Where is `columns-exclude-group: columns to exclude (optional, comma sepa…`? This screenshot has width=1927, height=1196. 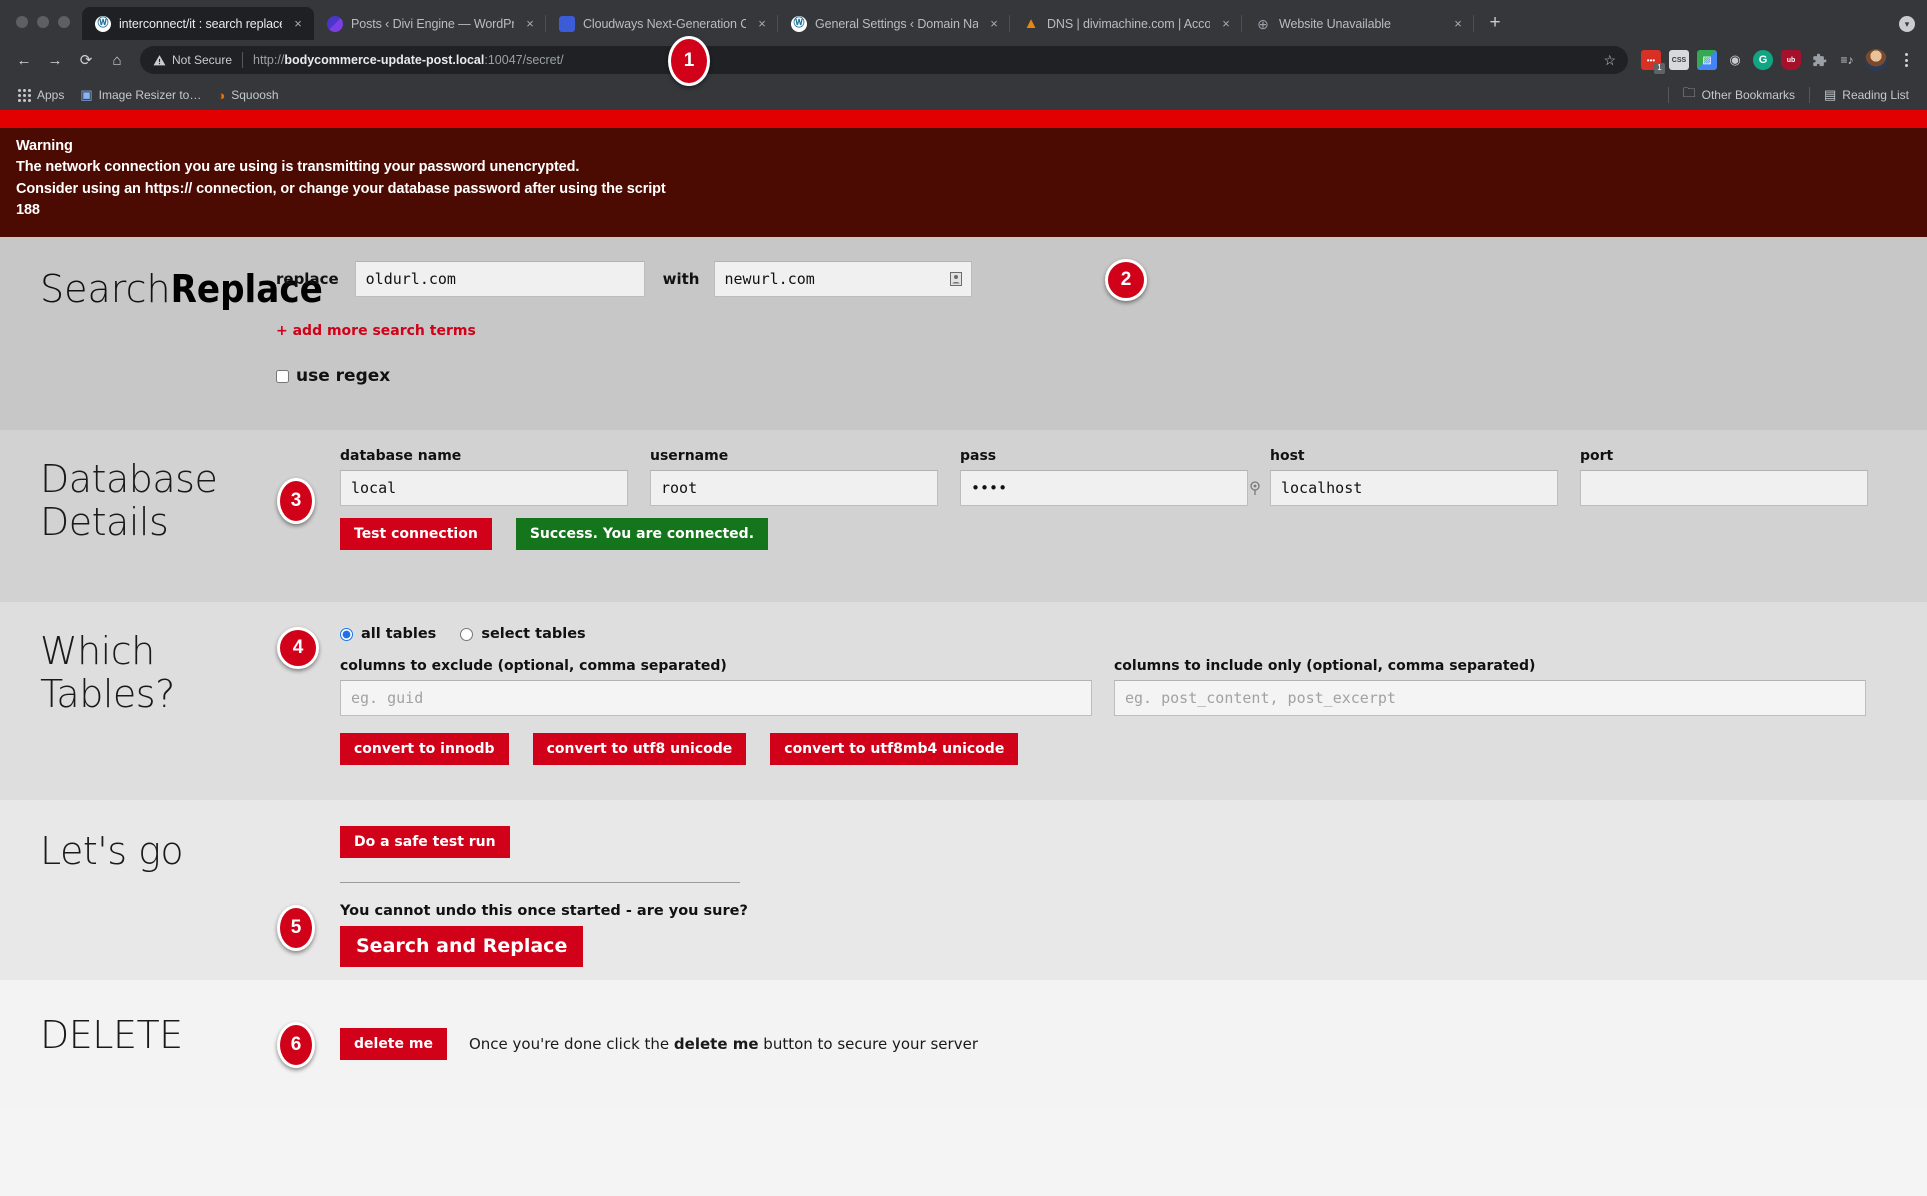 columns-exclude-group: columns to exclude (optional, comma sepa… is located at coordinates (716, 687).